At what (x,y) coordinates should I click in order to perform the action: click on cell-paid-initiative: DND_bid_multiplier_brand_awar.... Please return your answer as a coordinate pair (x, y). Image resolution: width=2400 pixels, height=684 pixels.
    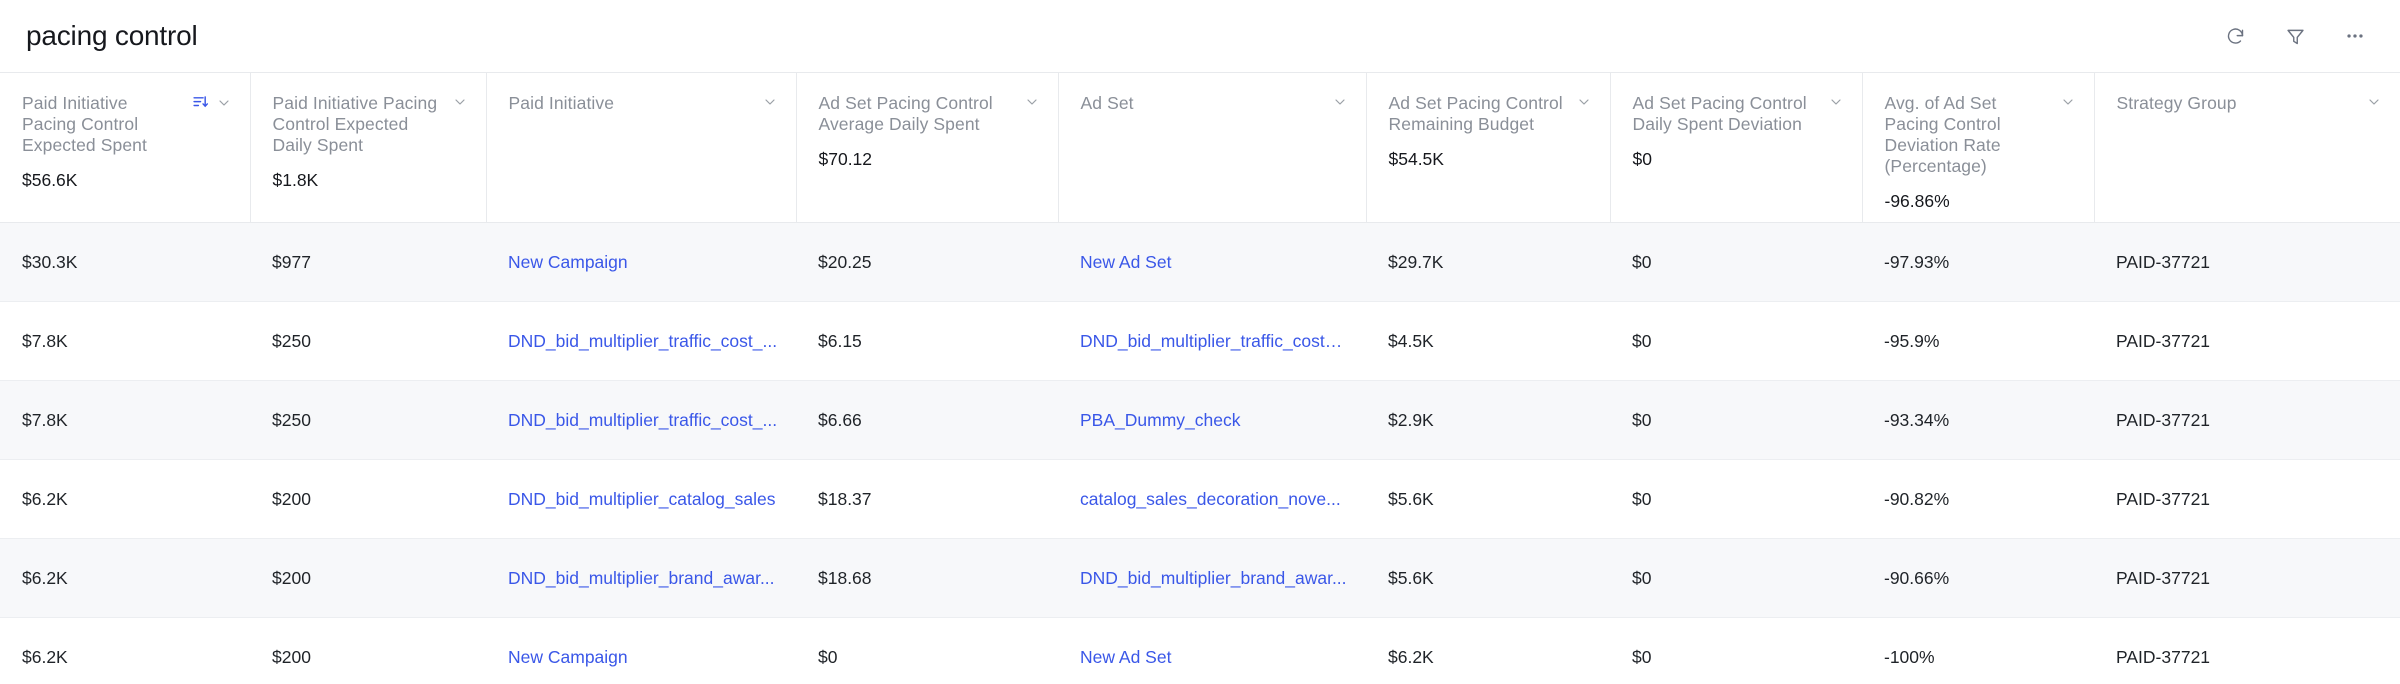
    Looking at the image, I should click on (641, 578).